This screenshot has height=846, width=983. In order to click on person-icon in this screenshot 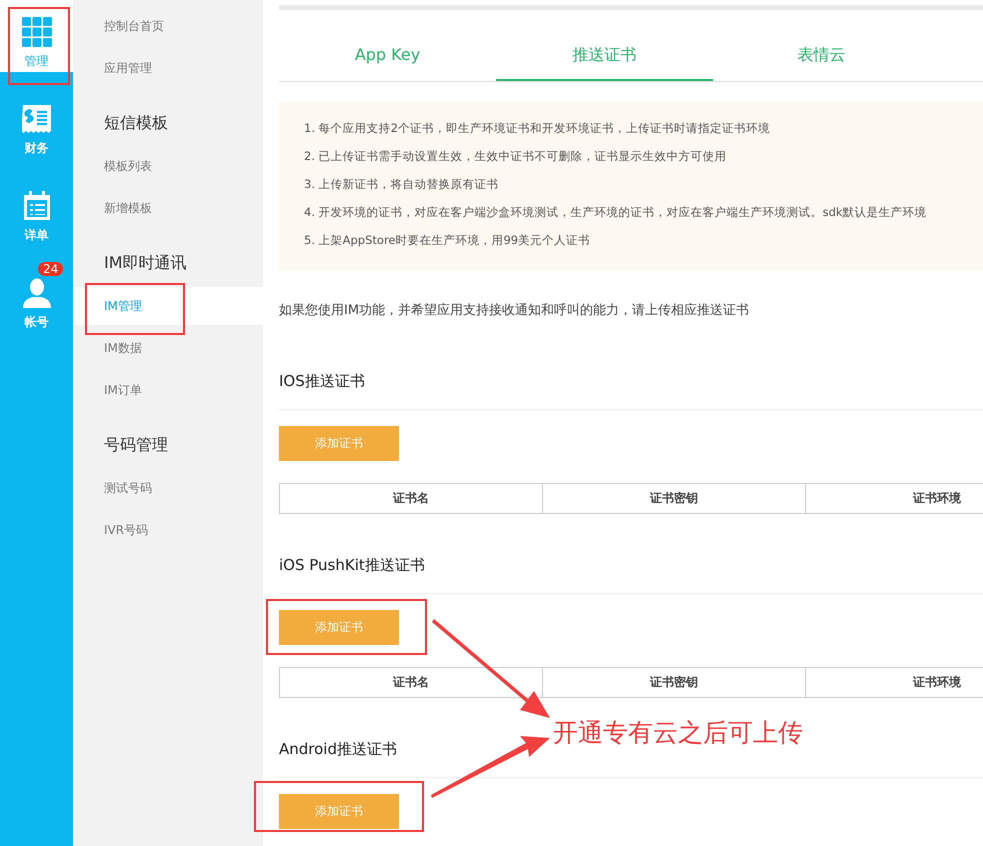, I will do `click(37, 293)`.